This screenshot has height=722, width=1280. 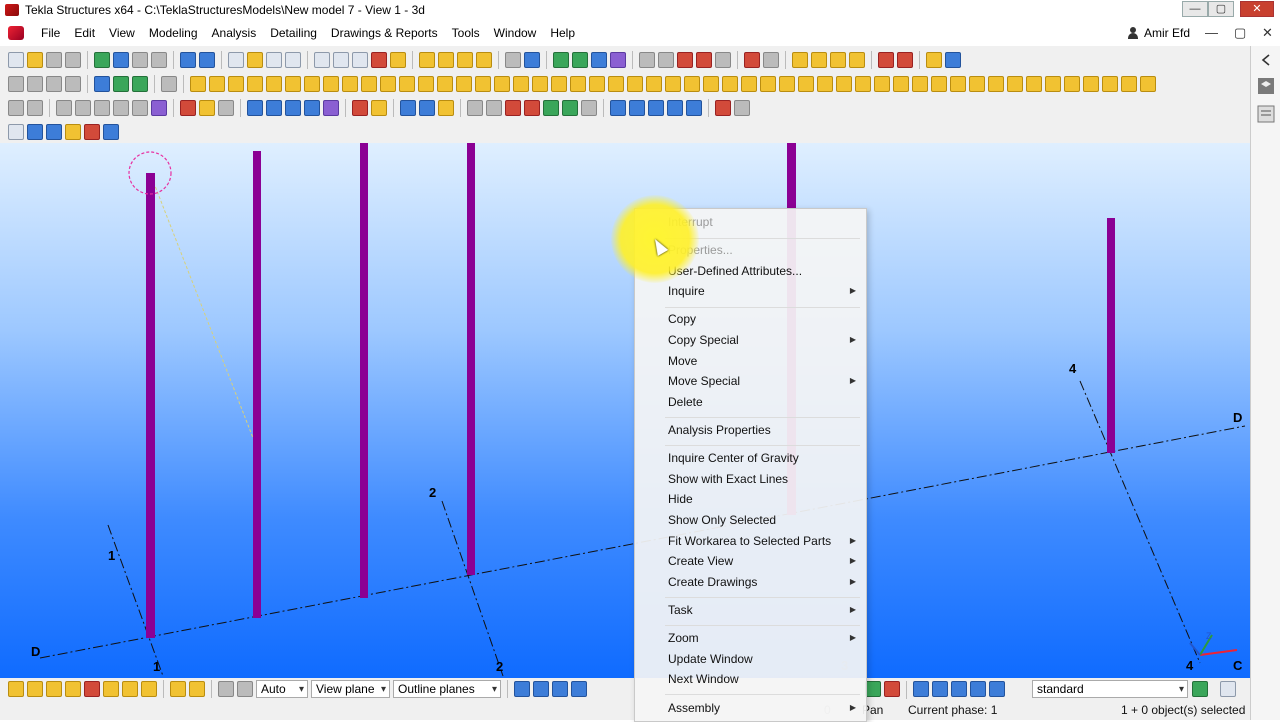 What do you see at coordinates (997, 689) in the screenshot?
I see `select-reference-icon` at bounding box center [997, 689].